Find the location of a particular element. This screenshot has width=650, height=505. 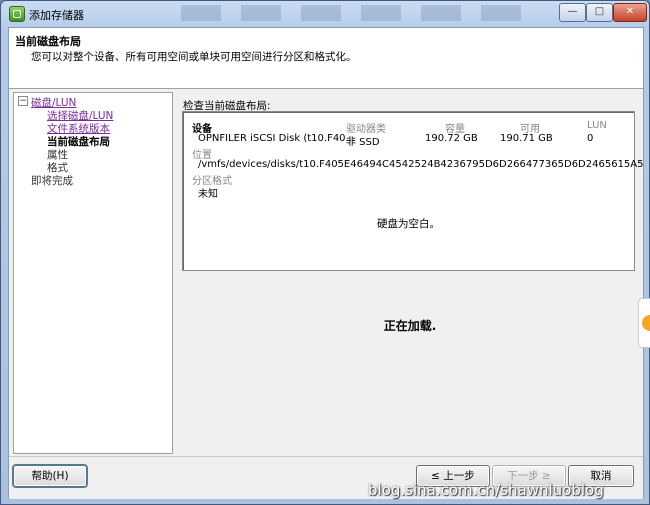

storage-app-icon is located at coordinates (17, 14).